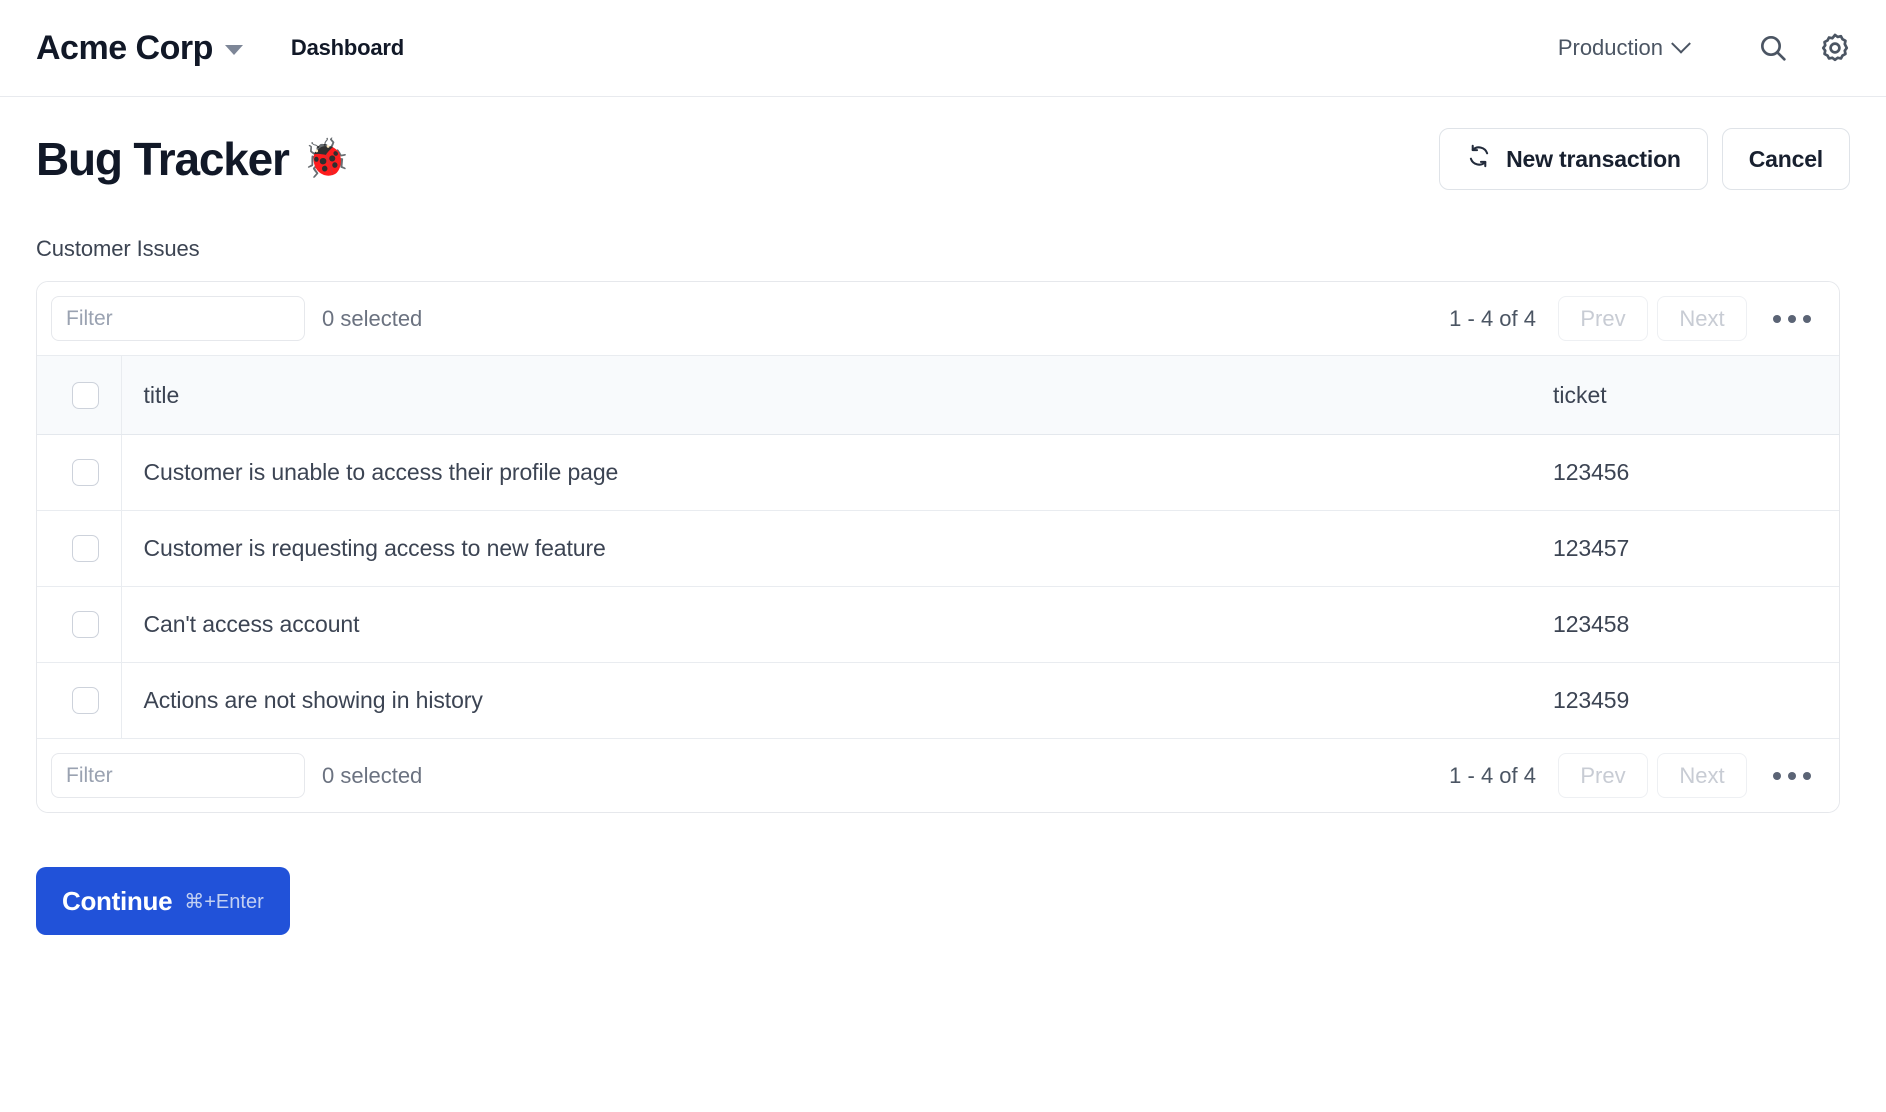 This screenshot has width=1886, height=1112. What do you see at coordinates (1792, 319) in the screenshot?
I see `ellipsis-icon-top` at bounding box center [1792, 319].